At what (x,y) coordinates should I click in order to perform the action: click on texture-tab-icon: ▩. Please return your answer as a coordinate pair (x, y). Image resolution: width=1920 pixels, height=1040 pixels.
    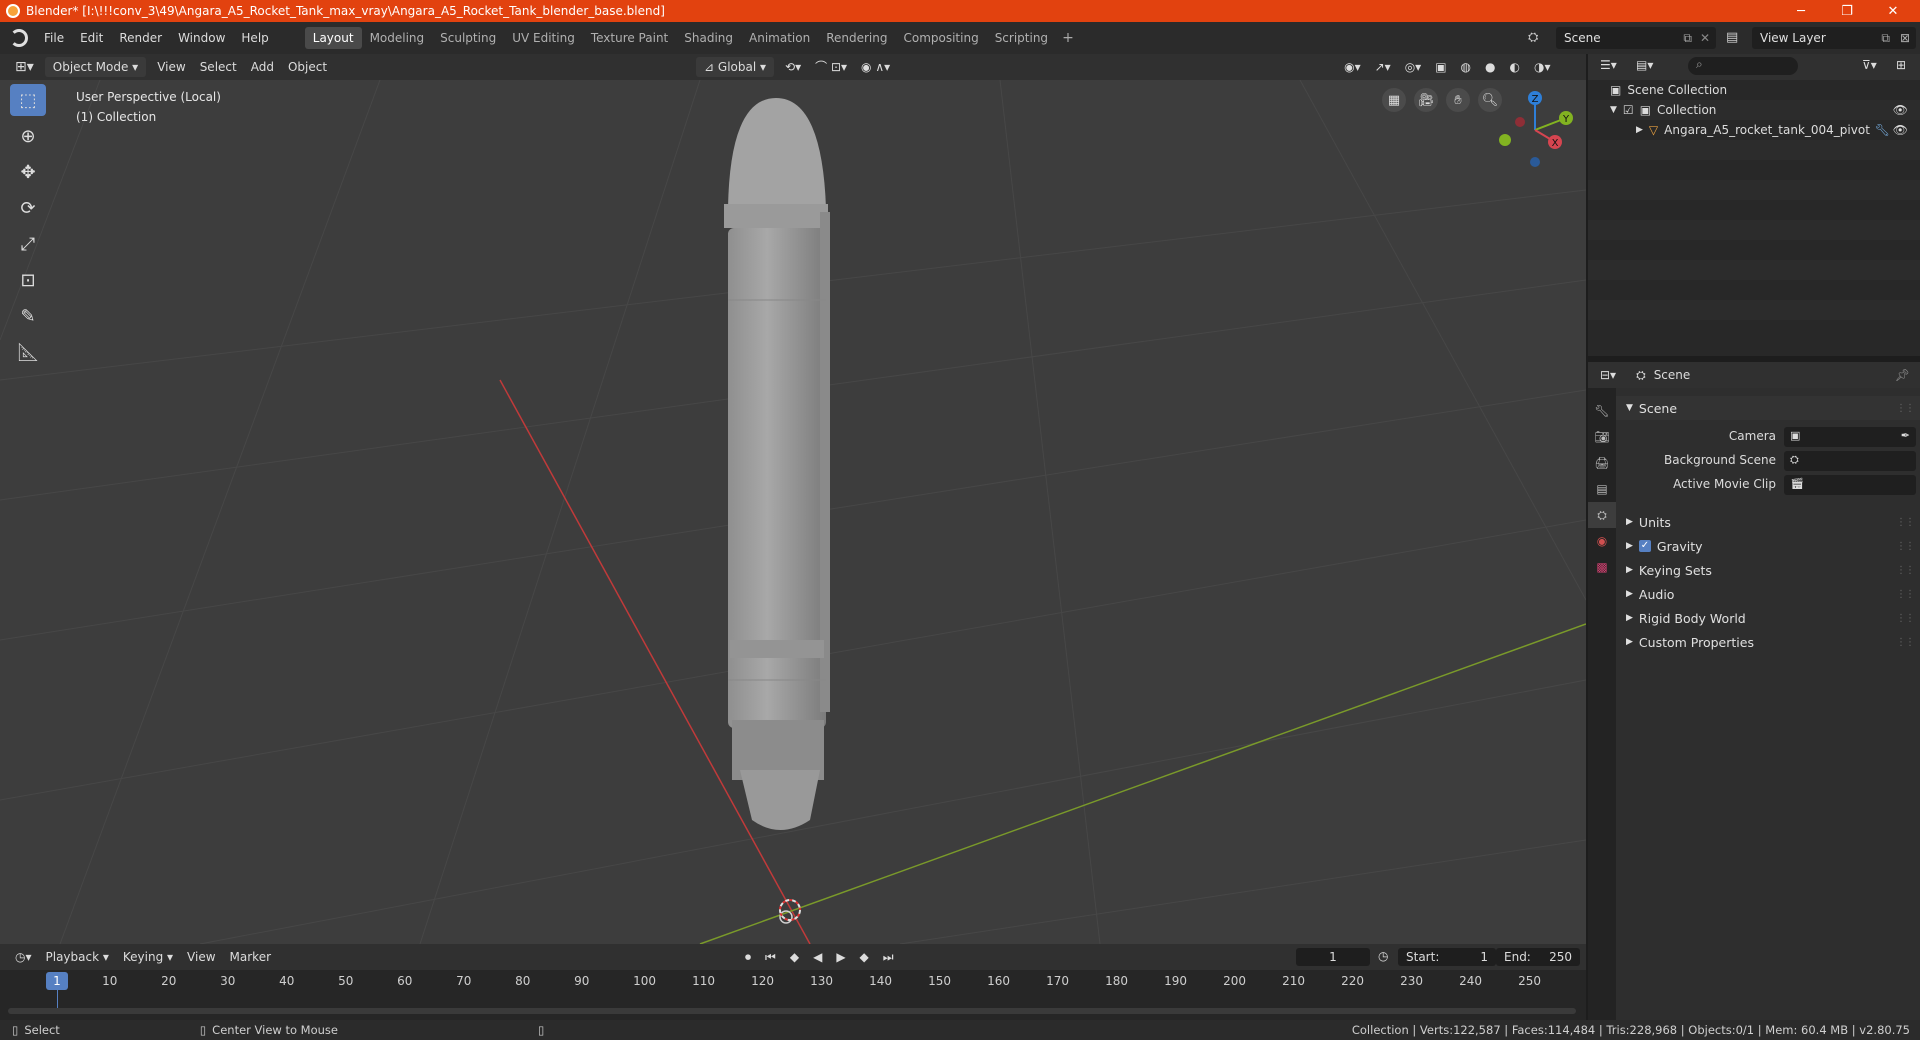
    Looking at the image, I should click on (1602, 567).